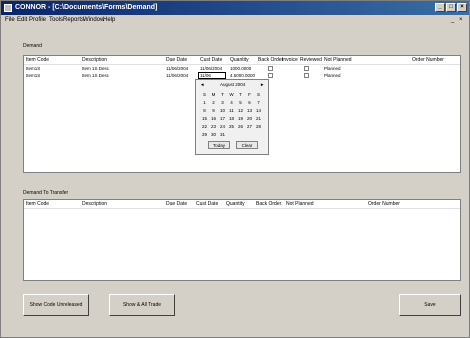 The height and width of the screenshot is (338, 470). I want to click on show-all-trade-button: Show & All Trade, so click(142, 305).